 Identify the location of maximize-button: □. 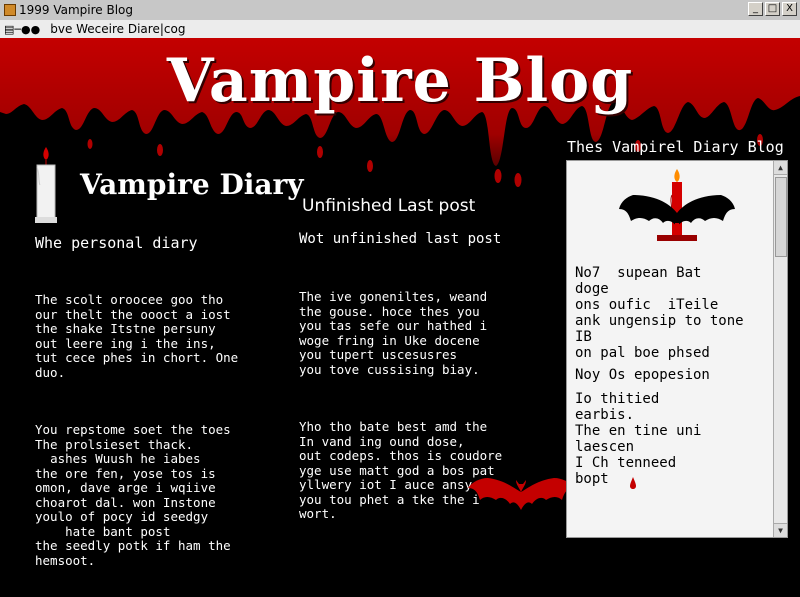
(772, 9).